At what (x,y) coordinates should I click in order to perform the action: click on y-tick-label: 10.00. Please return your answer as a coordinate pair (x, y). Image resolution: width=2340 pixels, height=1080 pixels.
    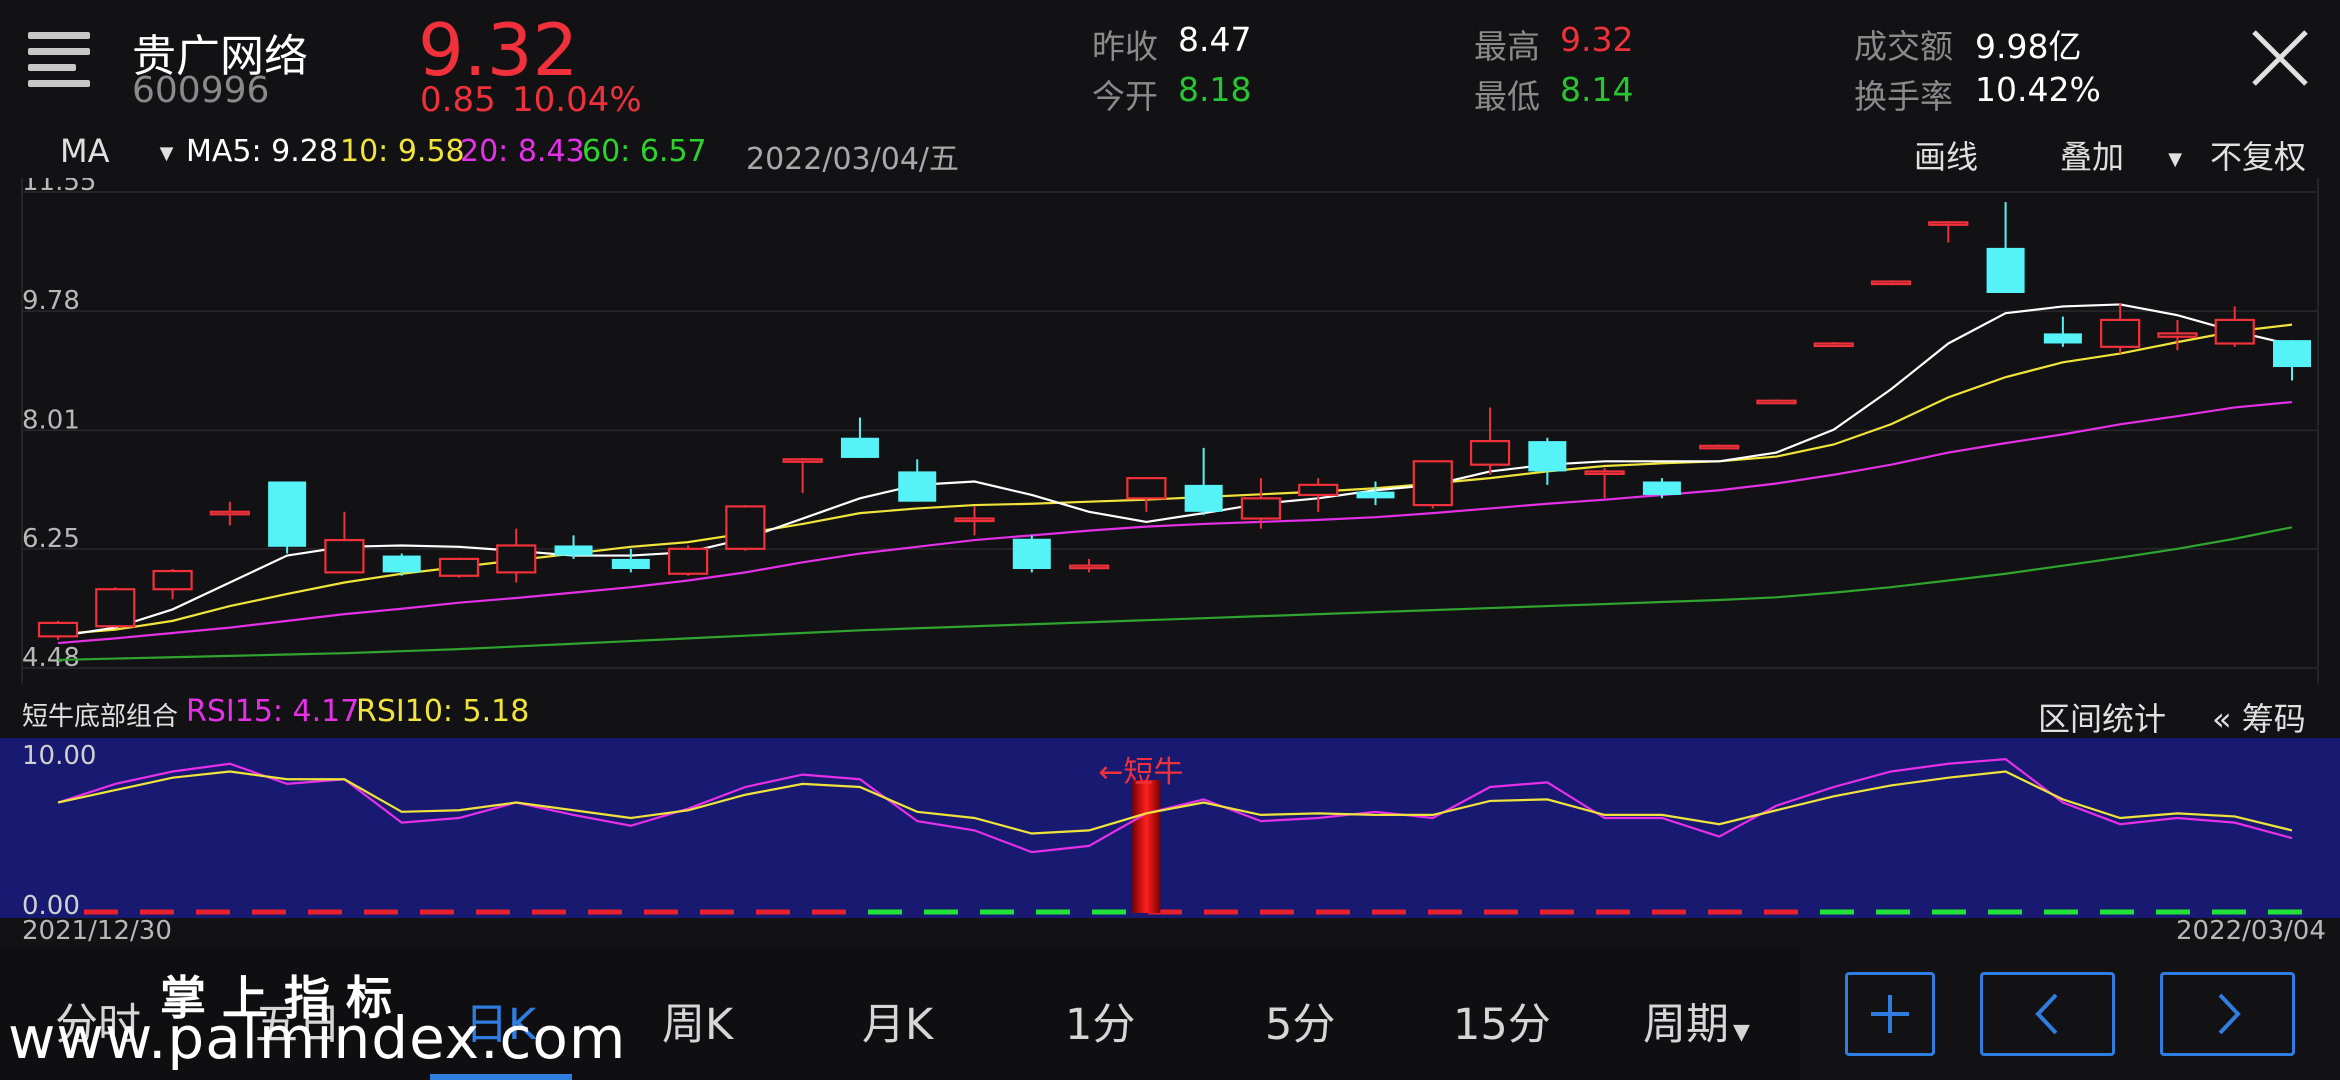
    Looking at the image, I should click on (59, 756).